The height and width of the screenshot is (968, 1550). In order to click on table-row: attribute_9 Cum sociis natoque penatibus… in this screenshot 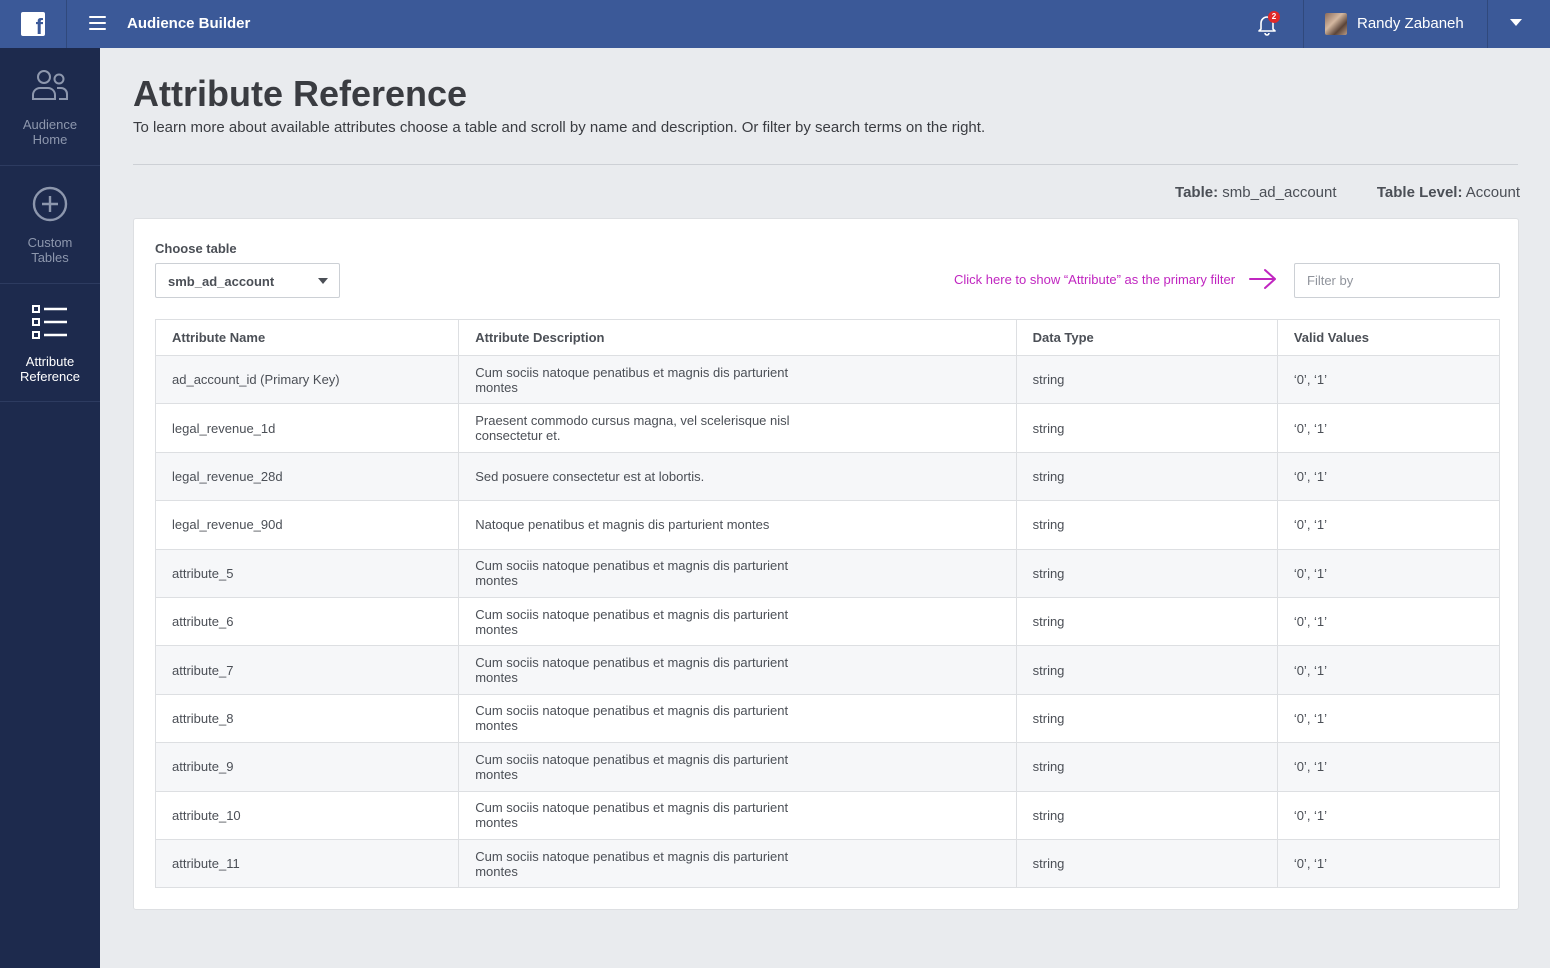, I will do `click(828, 767)`.